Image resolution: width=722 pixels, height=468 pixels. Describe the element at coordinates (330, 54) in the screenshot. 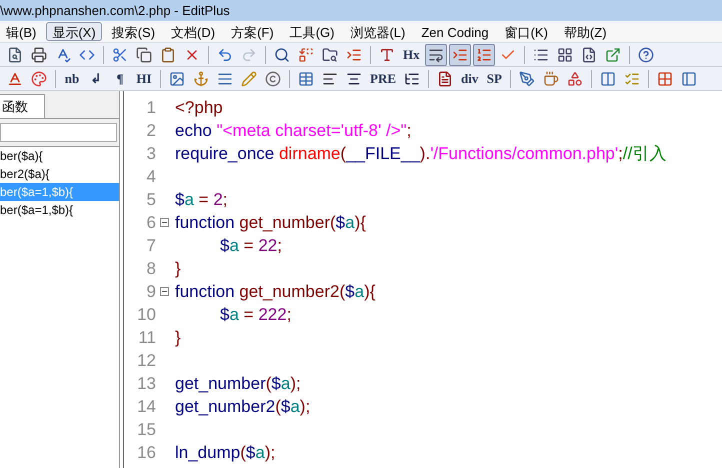

I see `find-in-files-icon` at that location.